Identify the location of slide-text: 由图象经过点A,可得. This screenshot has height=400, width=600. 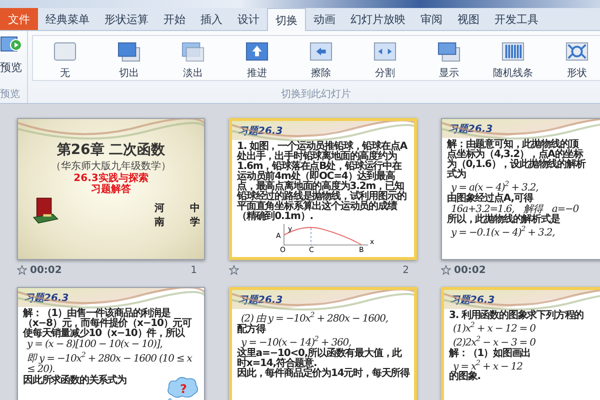
(490, 199).